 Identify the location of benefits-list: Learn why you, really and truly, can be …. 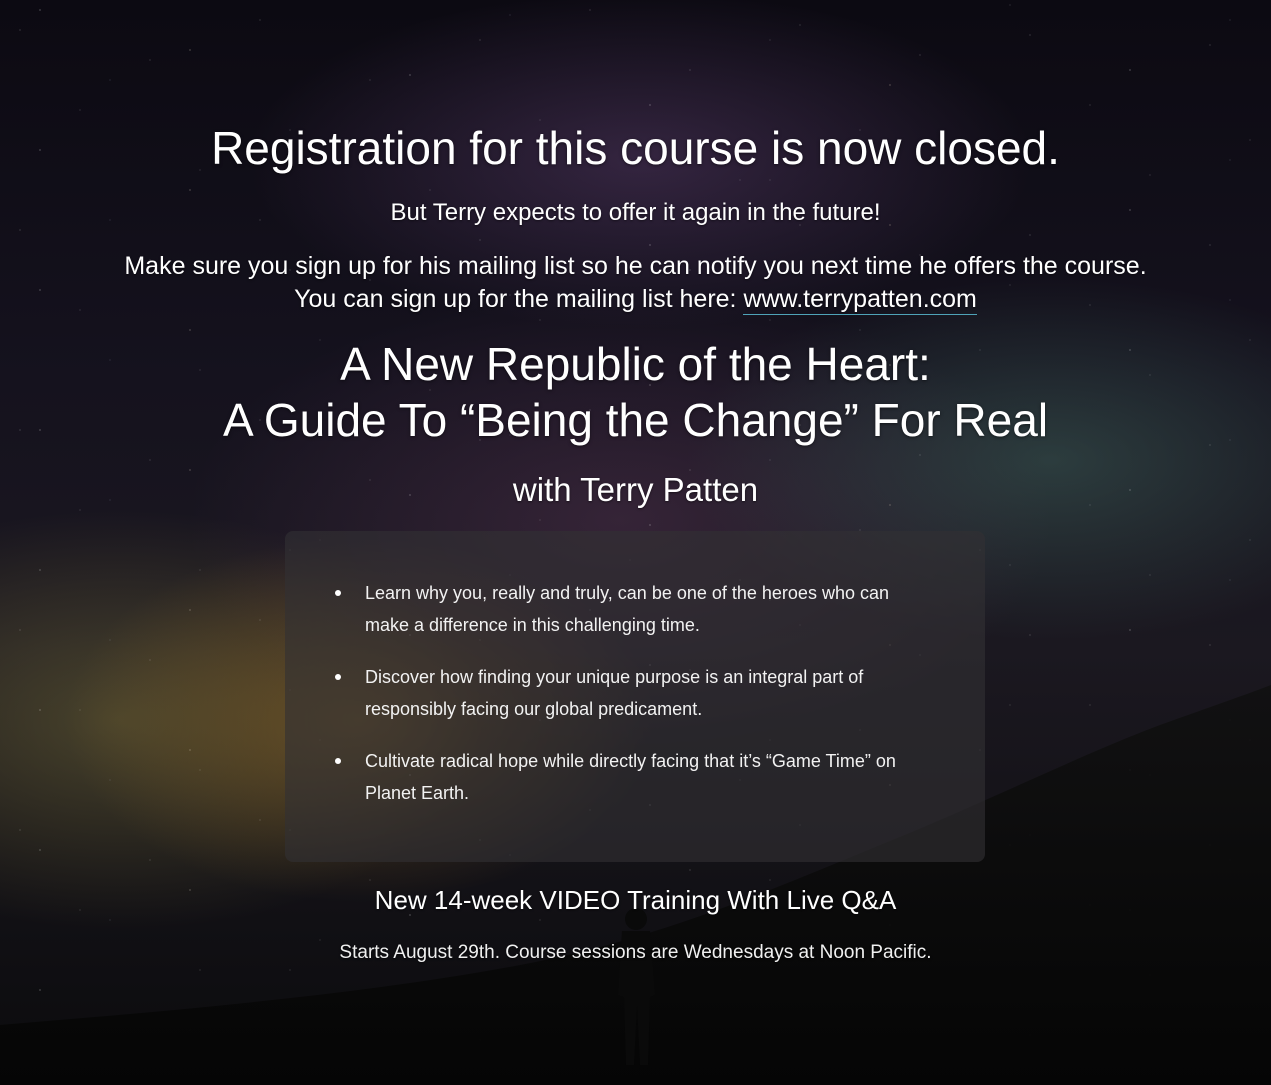
(635, 703).